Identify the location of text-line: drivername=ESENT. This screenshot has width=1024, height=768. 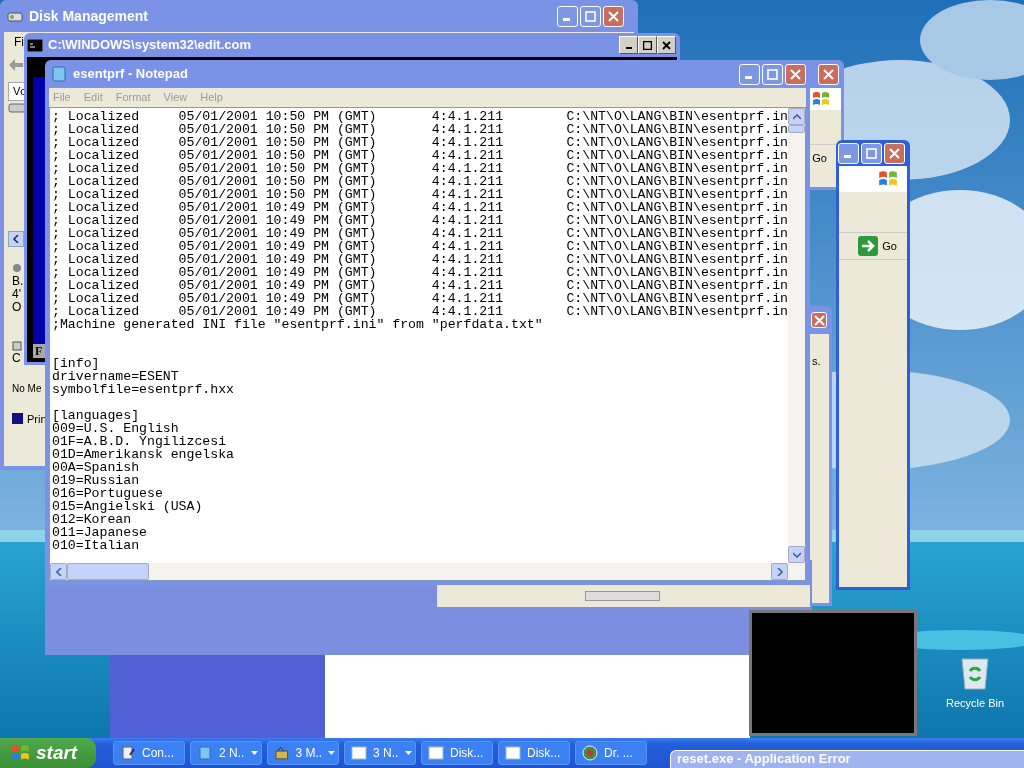
(116, 376).